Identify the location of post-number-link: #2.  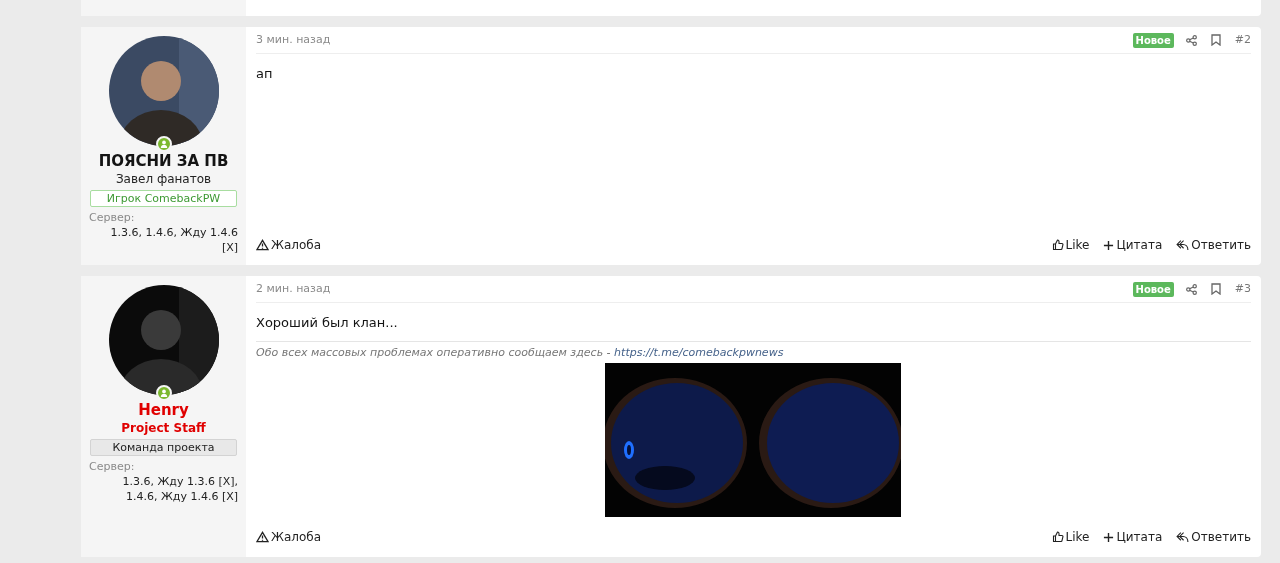
(1242, 40).